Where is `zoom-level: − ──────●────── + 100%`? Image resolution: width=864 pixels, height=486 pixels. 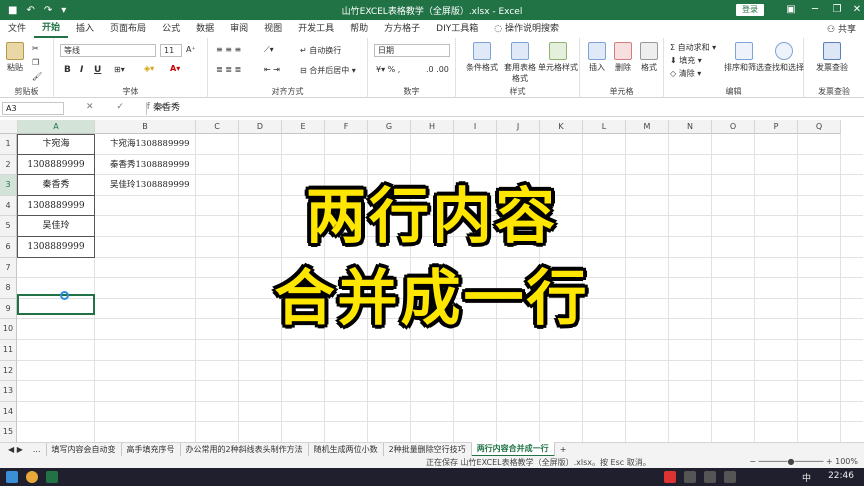 zoom-level: − ──────●────── + 100% is located at coordinates (803, 461).